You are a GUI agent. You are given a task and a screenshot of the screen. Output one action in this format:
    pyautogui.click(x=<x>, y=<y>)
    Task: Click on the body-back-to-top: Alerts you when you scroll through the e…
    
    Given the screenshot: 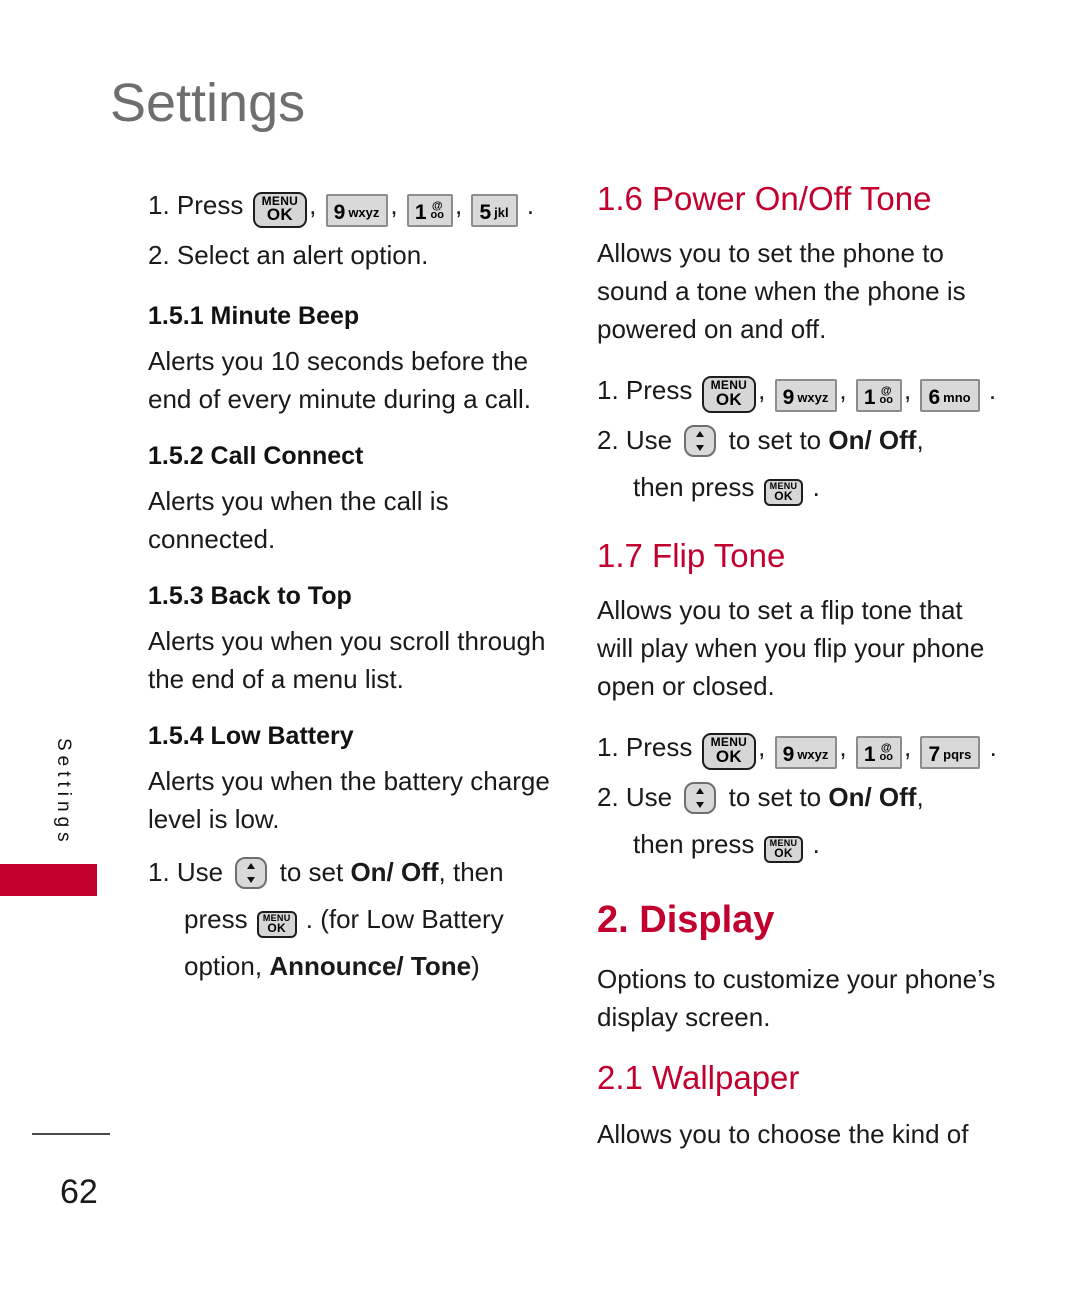 What is the action you would take?
    pyautogui.click(x=347, y=659)
    